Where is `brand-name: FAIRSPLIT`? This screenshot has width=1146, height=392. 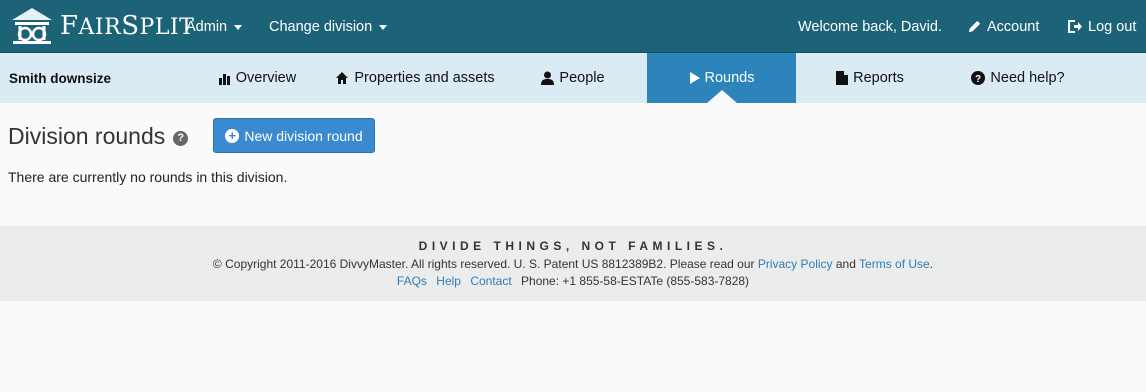 brand-name: FAIRSPLIT is located at coordinates (127, 26).